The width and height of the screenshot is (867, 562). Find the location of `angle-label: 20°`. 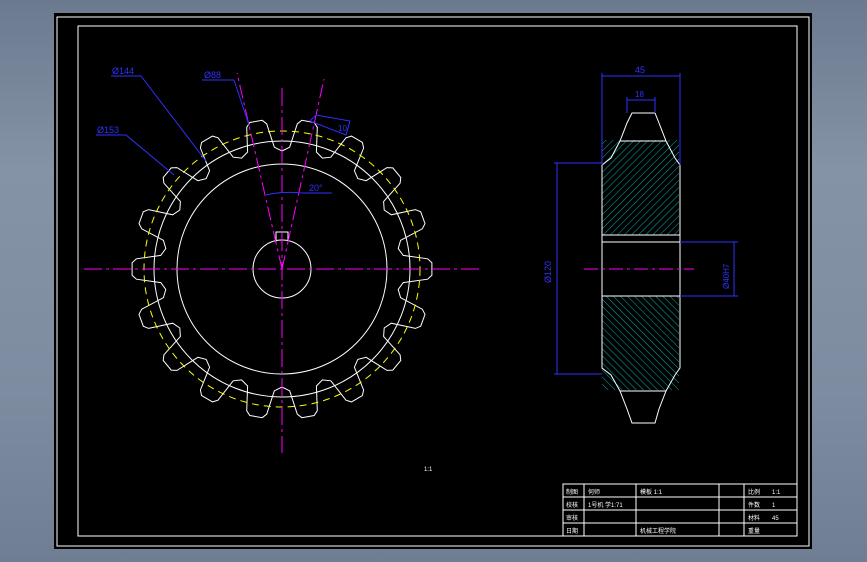

angle-label: 20° is located at coordinates (316, 188).